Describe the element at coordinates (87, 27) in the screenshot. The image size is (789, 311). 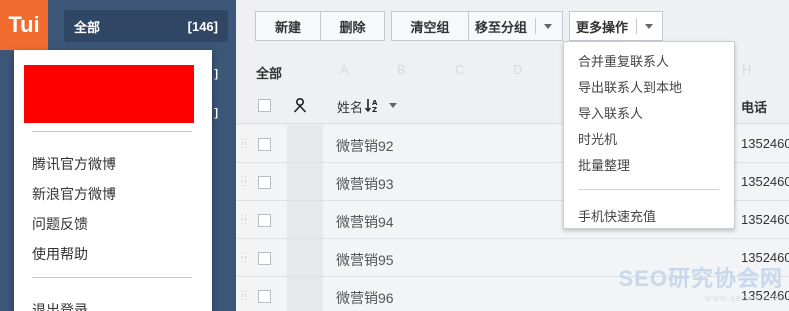
I see `nav-item-all-label: 全部` at that location.